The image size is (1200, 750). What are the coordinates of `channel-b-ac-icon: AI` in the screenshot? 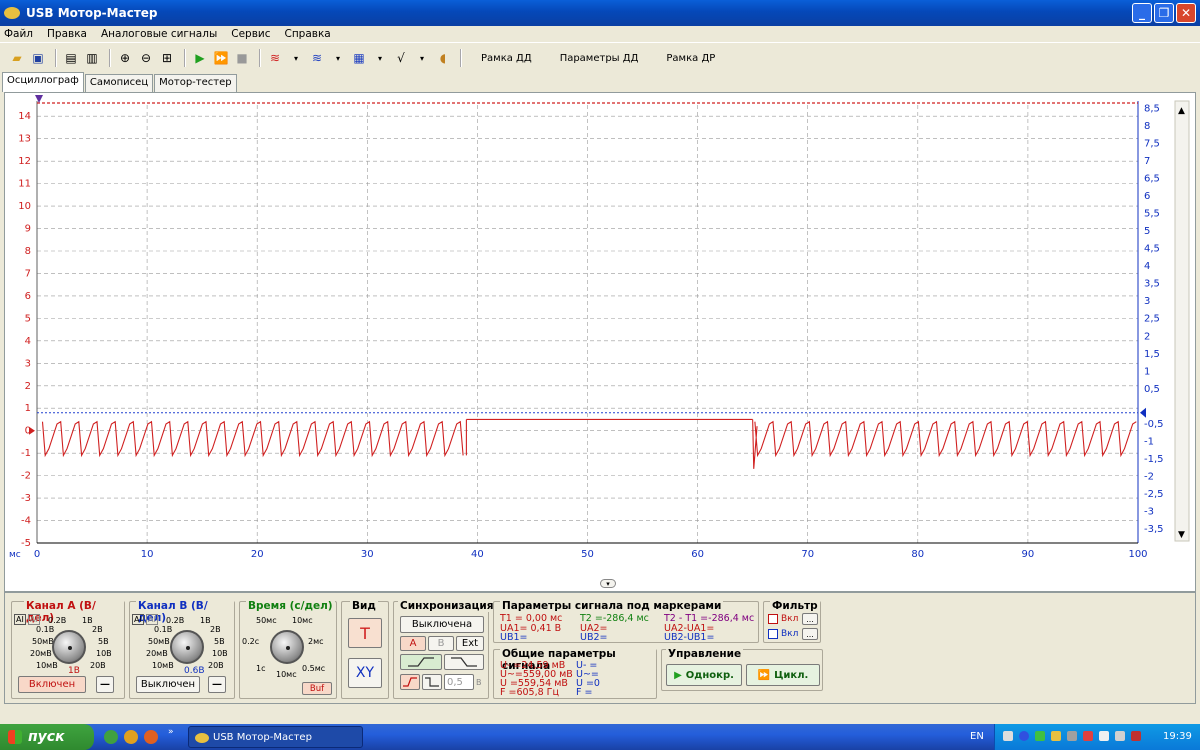 It's located at (138, 619).